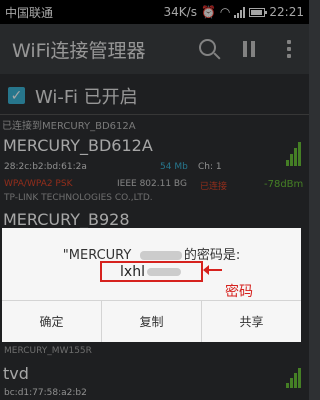 The width and height of the screenshot is (320, 400). I want to click on password-text: lxhl, so click(132, 271).